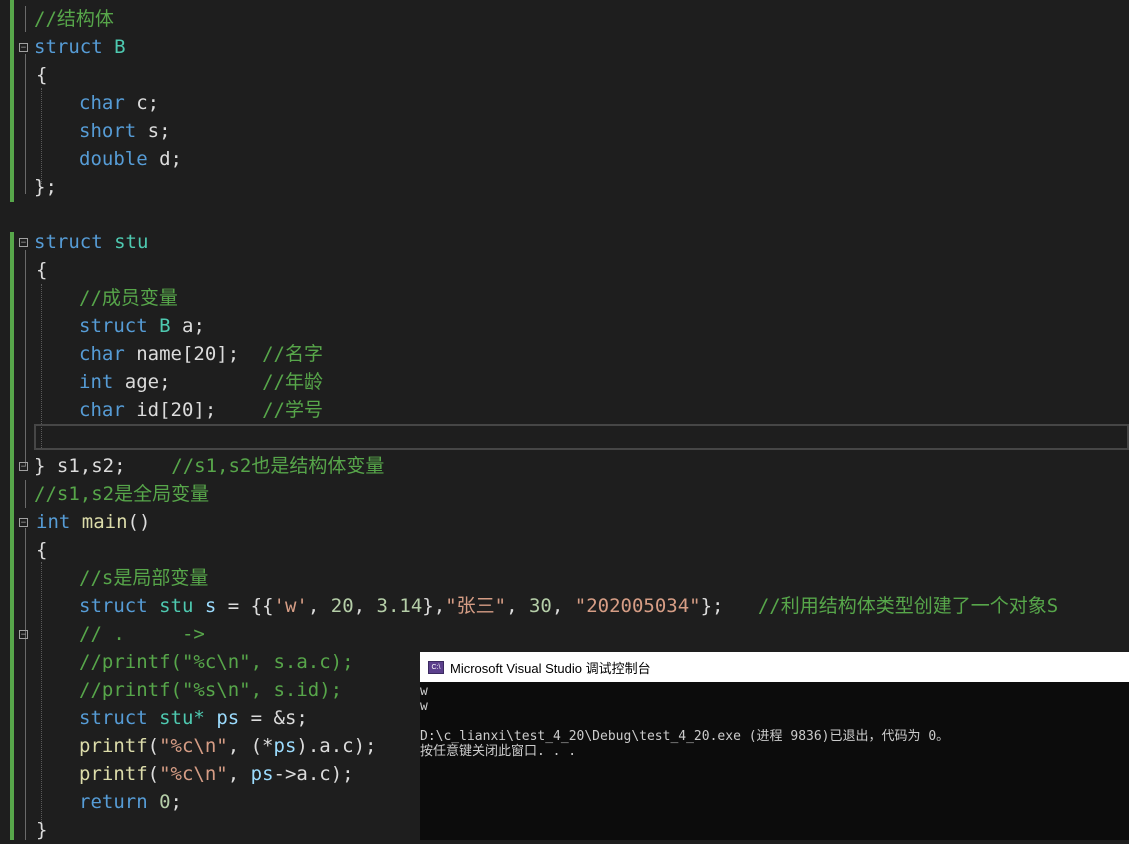 Image resolution: width=1129 pixels, height=844 pixels. I want to click on code-line: double d;, so click(130, 159).